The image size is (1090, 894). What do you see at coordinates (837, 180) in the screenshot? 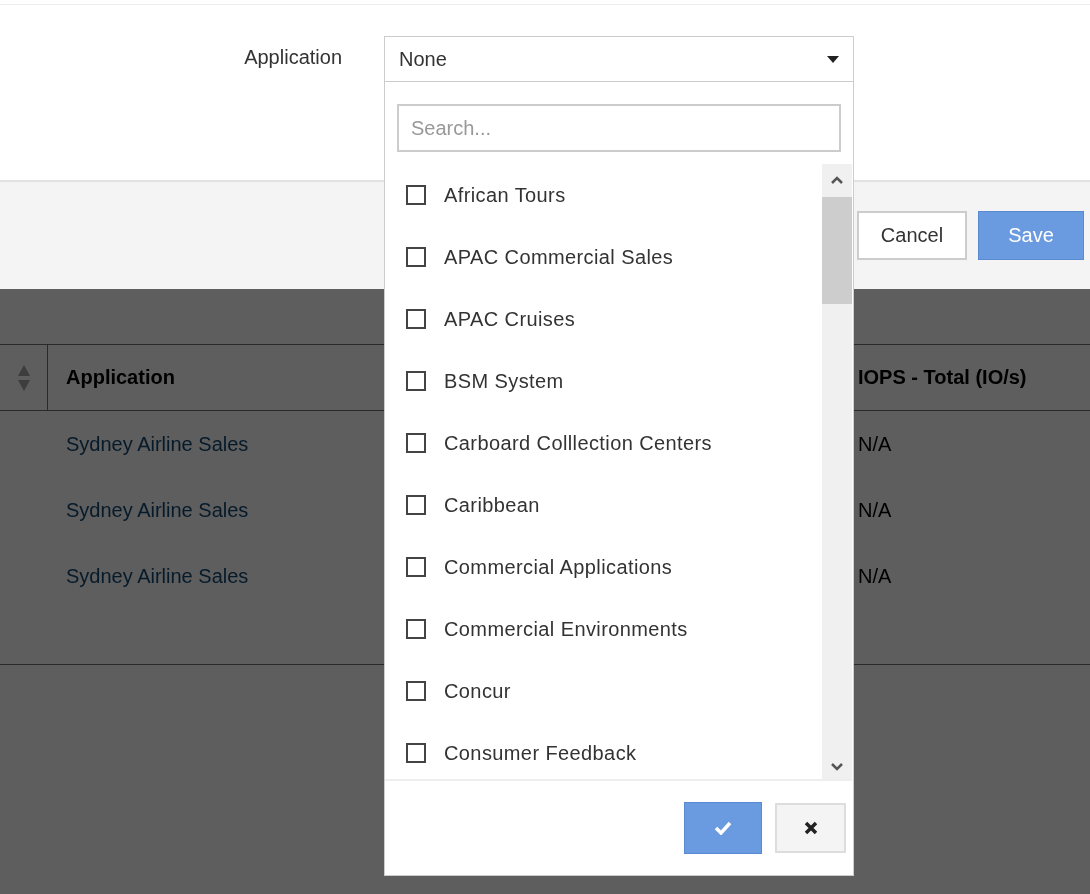
I see `scroll-up-icon` at bounding box center [837, 180].